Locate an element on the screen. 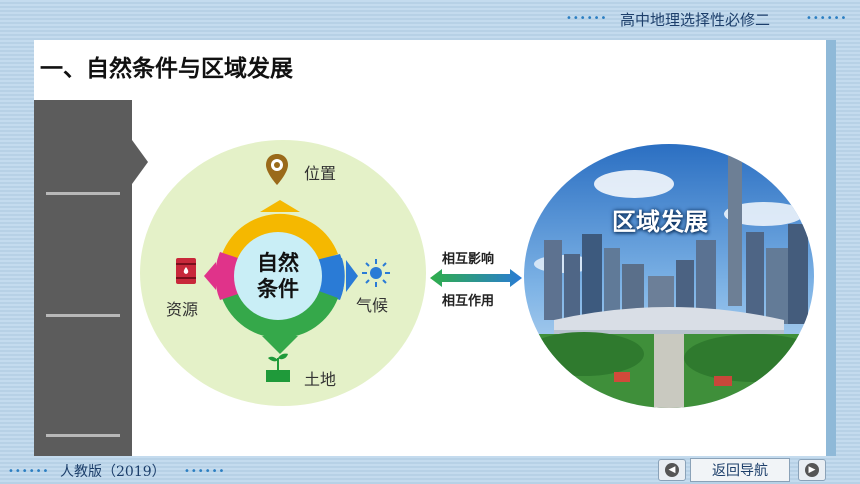 This screenshot has width=860, height=484. panel-pointer is located at coordinates (140, 162).